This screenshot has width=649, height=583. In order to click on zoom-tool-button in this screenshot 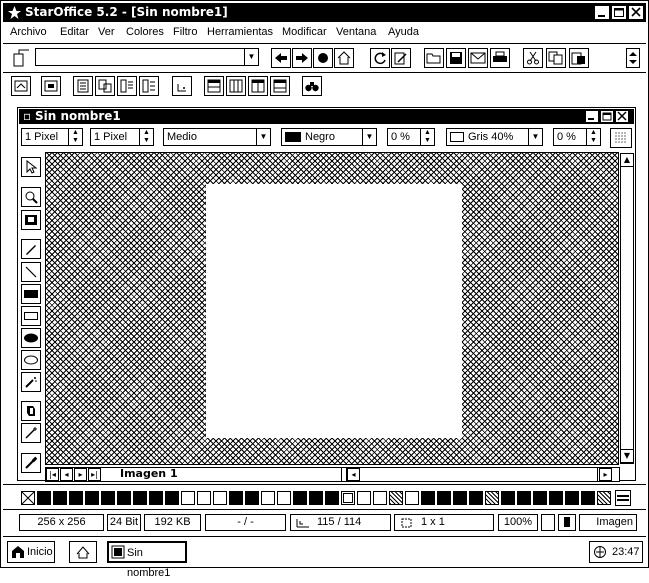, I will do `click(31, 197)`.